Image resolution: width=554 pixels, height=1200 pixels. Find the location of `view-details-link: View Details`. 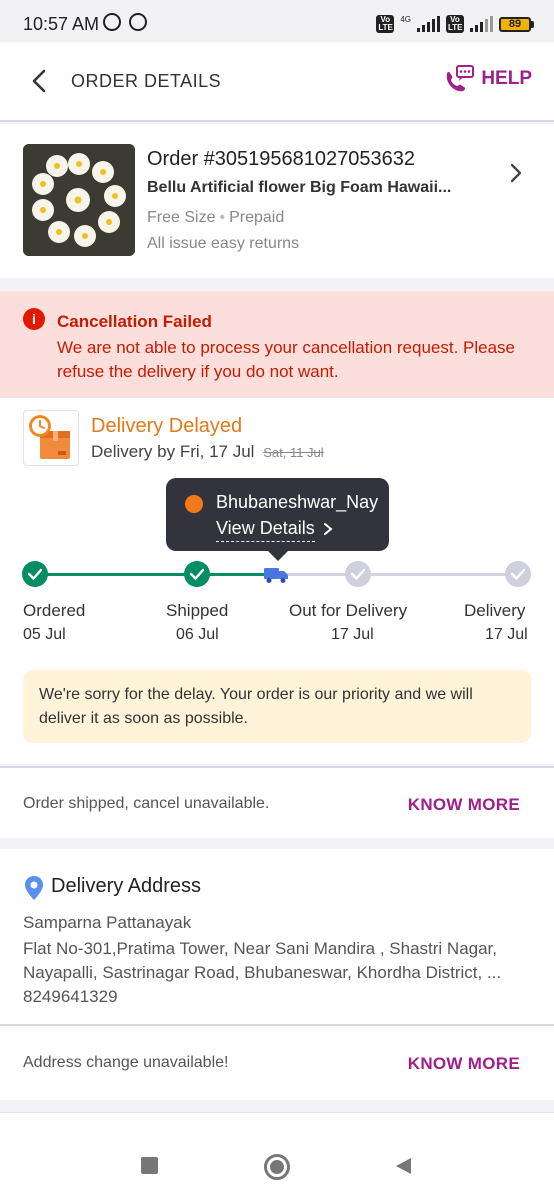

view-details-link: View Details is located at coordinates (265, 530).